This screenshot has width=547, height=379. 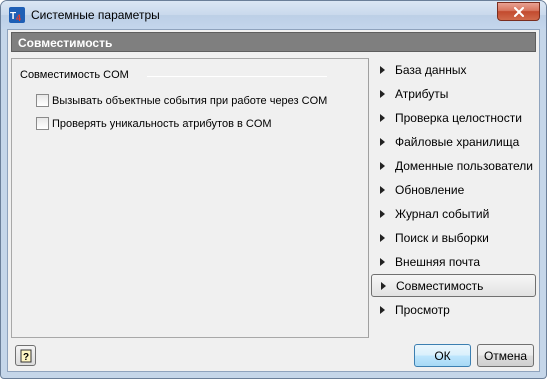 I want to click on nav-item-domain-users: Доменные пользователи, so click(x=453, y=165).